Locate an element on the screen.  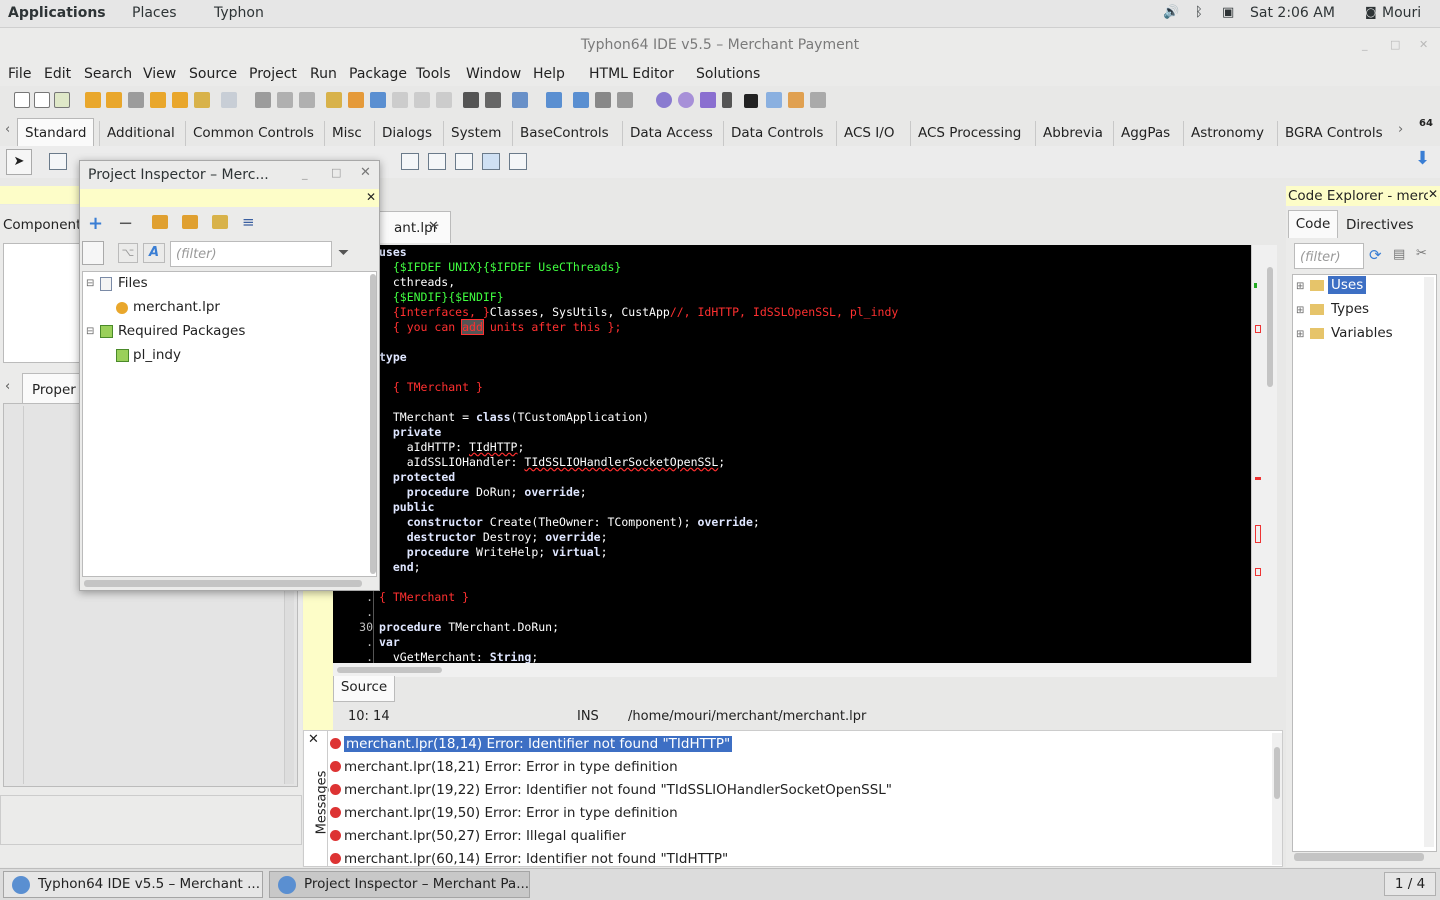
stop-icon is located at coordinates (751, 101).